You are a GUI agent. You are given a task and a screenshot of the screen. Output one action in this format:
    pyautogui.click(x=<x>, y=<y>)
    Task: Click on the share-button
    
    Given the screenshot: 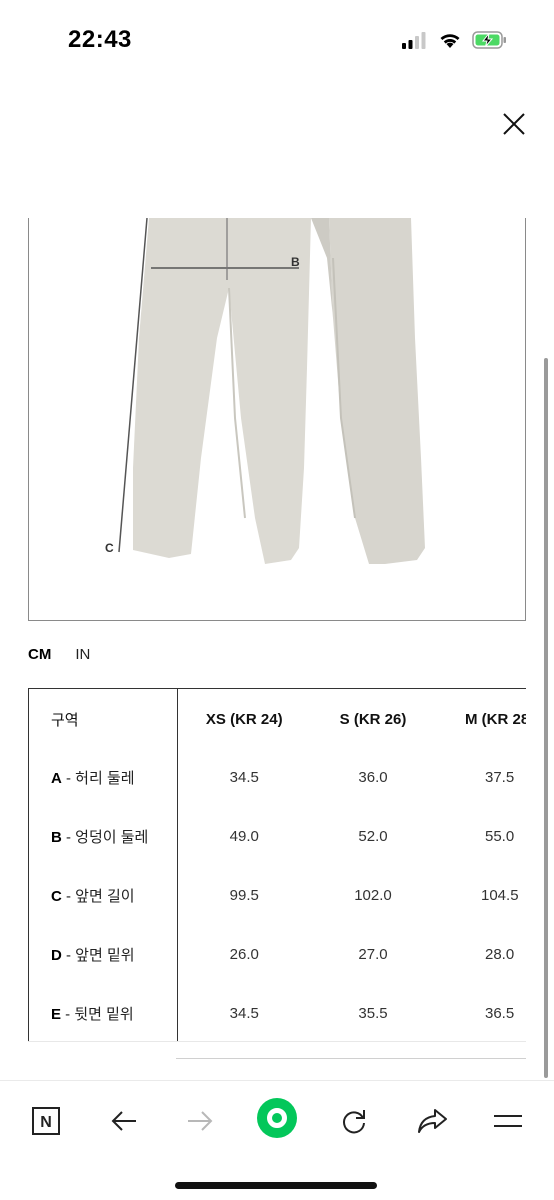 What is the action you would take?
    pyautogui.click(x=432, y=1121)
    